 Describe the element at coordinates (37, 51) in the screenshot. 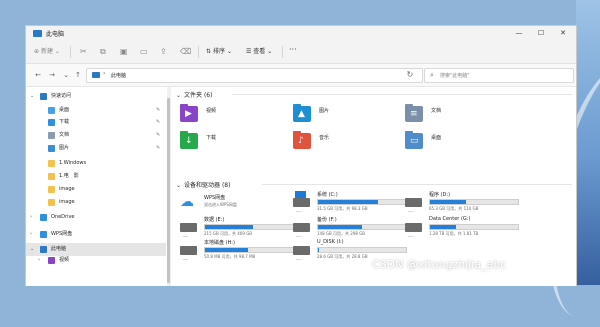

I see `plus-icon: ⊕` at that location.